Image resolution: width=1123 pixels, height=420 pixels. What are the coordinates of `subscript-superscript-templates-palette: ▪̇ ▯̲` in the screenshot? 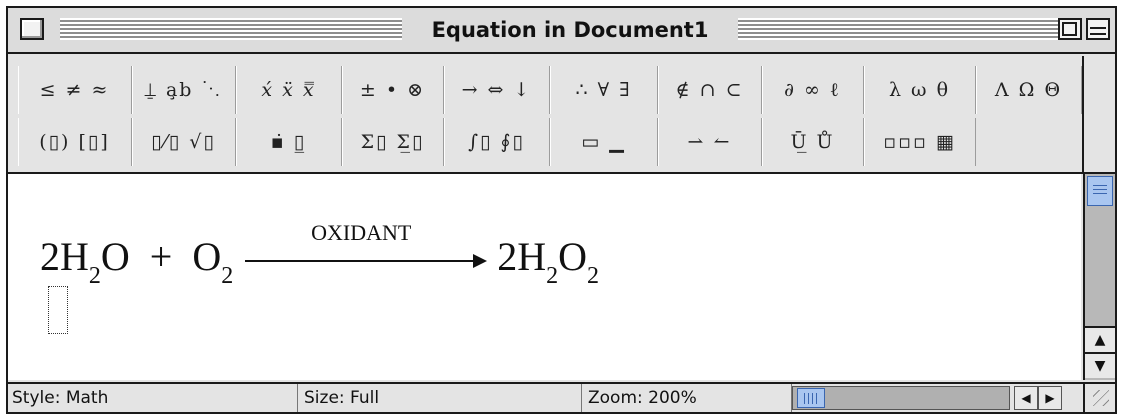 It's located at (289, 142).